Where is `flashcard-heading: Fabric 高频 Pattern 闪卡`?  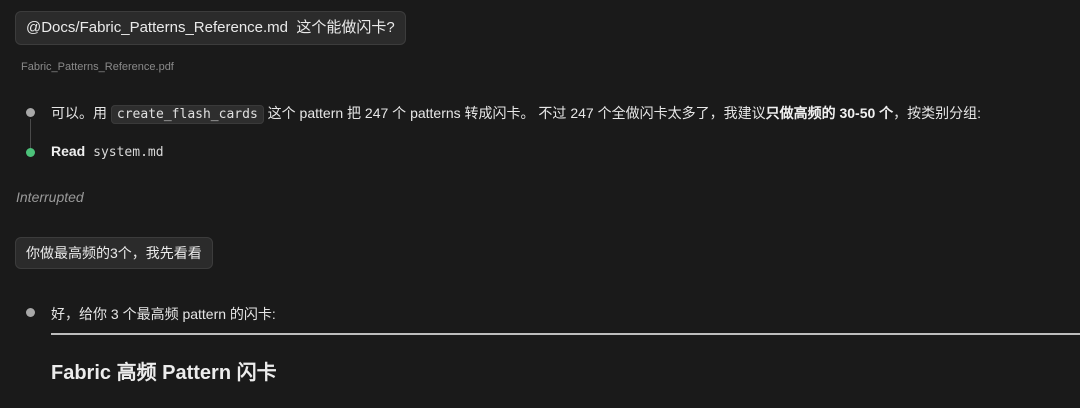
flashcard-heading: Fabric 高频 Pattern 闪卡 is located at coordinates (164, 373).